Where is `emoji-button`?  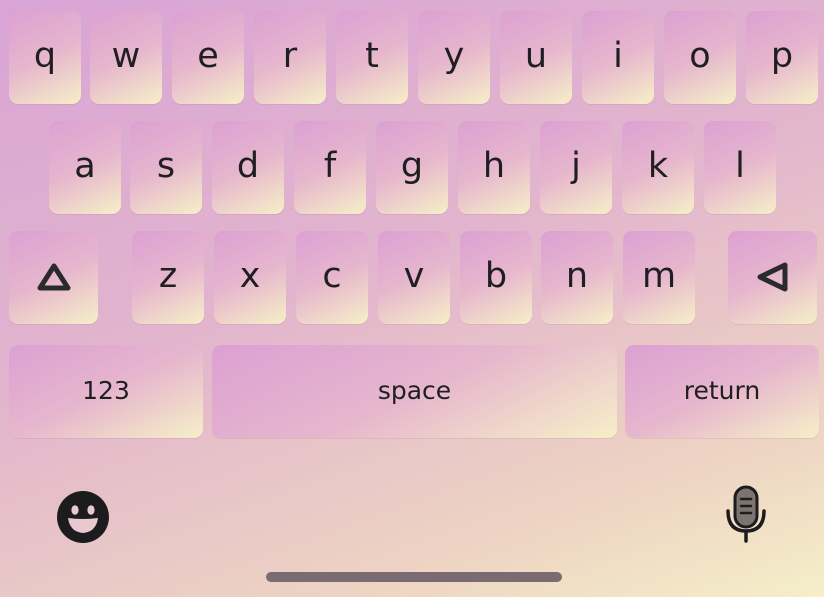 emoji-button is located at coordinates (83, 517).